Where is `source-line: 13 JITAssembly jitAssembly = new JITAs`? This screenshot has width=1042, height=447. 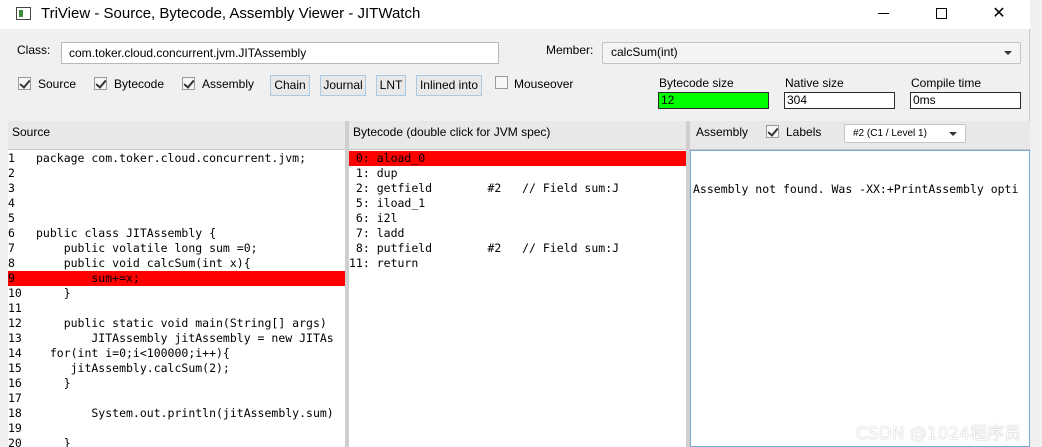
source-line: 13 JITAssembly jitAssembly = new JITAs is located at coordinates (176, 338).